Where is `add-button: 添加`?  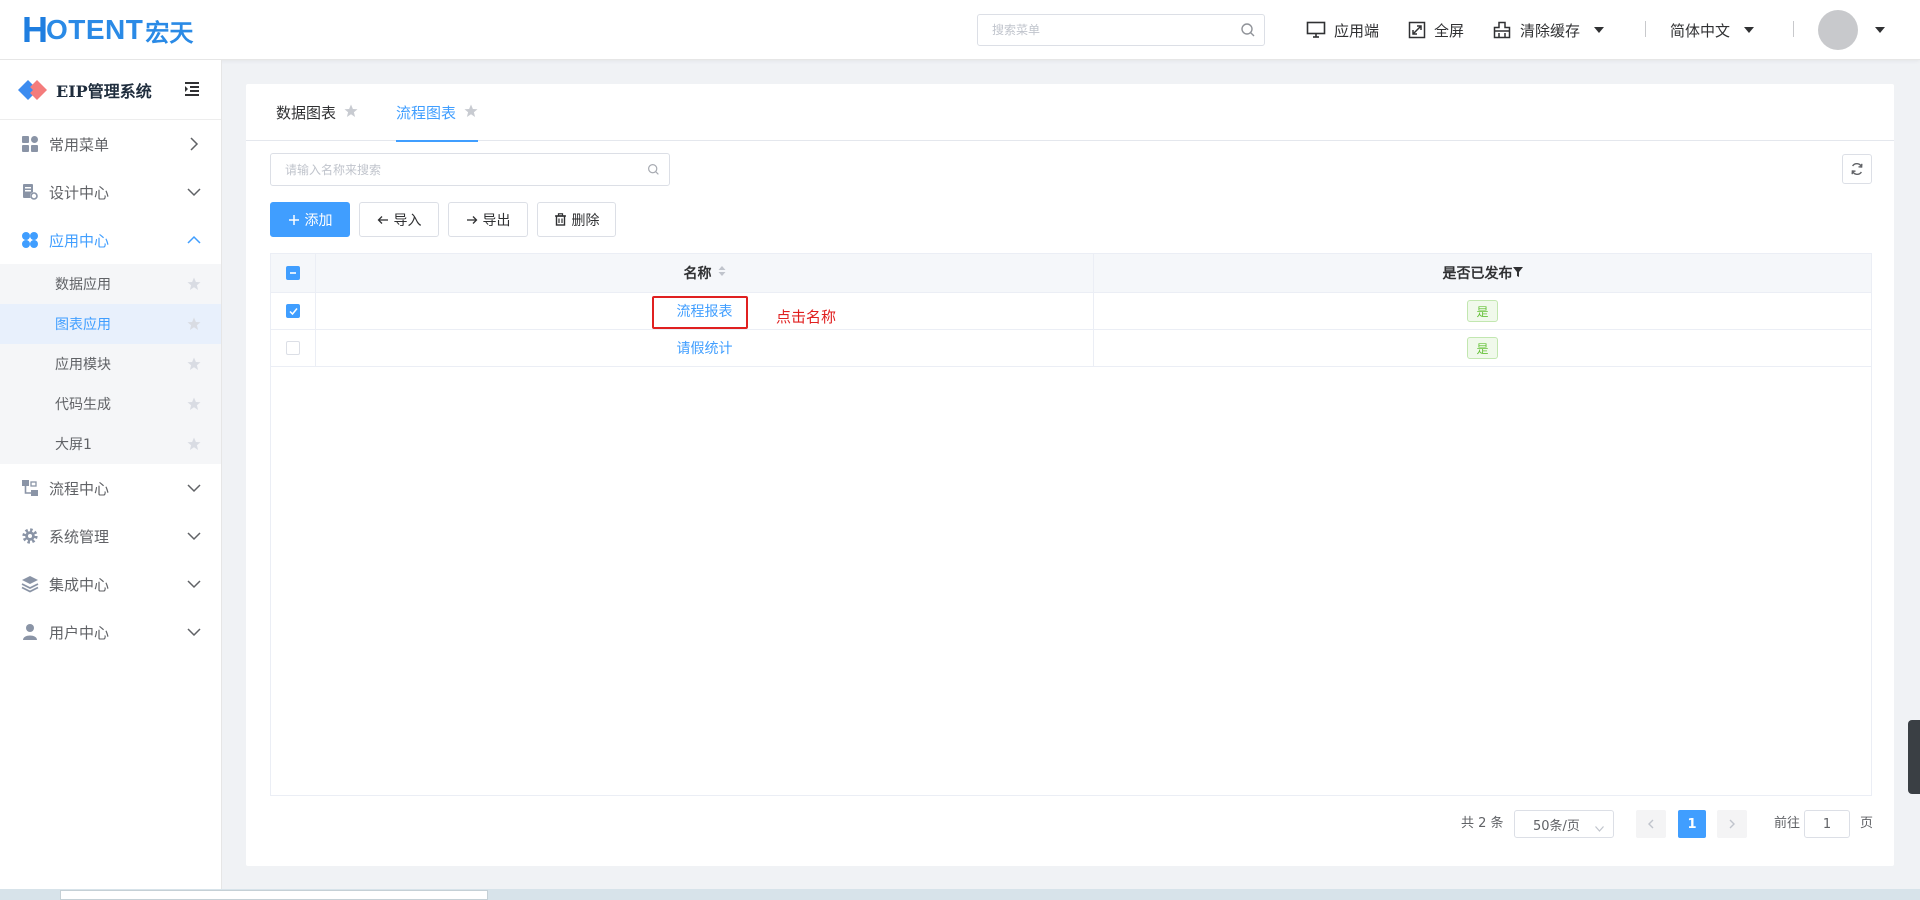 add-button: 添加 is located at coordinates (310, 219).